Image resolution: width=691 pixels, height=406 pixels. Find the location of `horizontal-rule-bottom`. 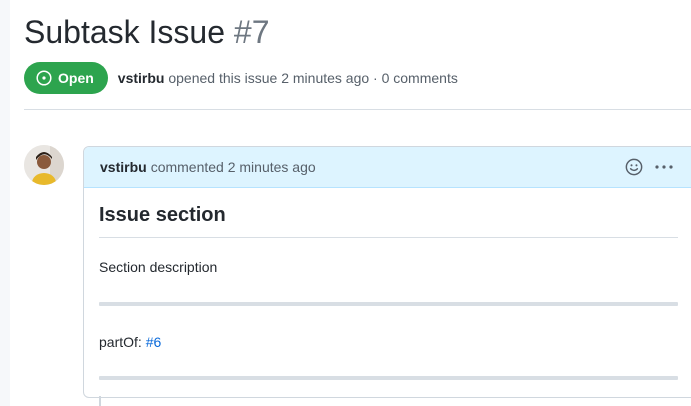

horizontal-rule-bottom is located at coordinates (388, 378).